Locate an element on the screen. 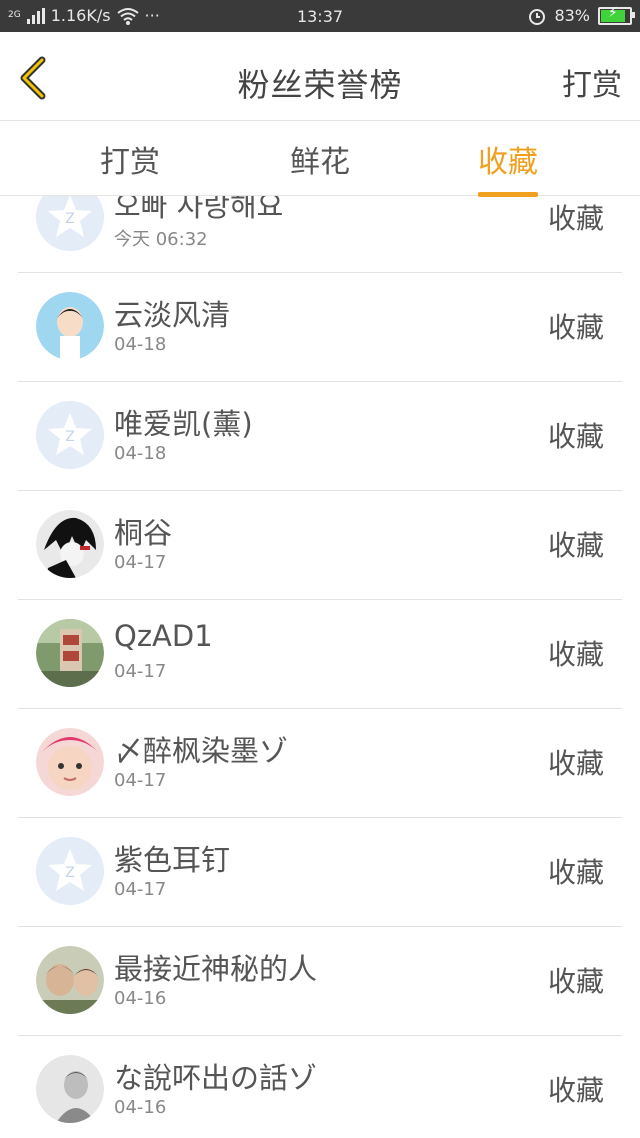  bw-photo-avatar is located at coordinates (70, 1089).